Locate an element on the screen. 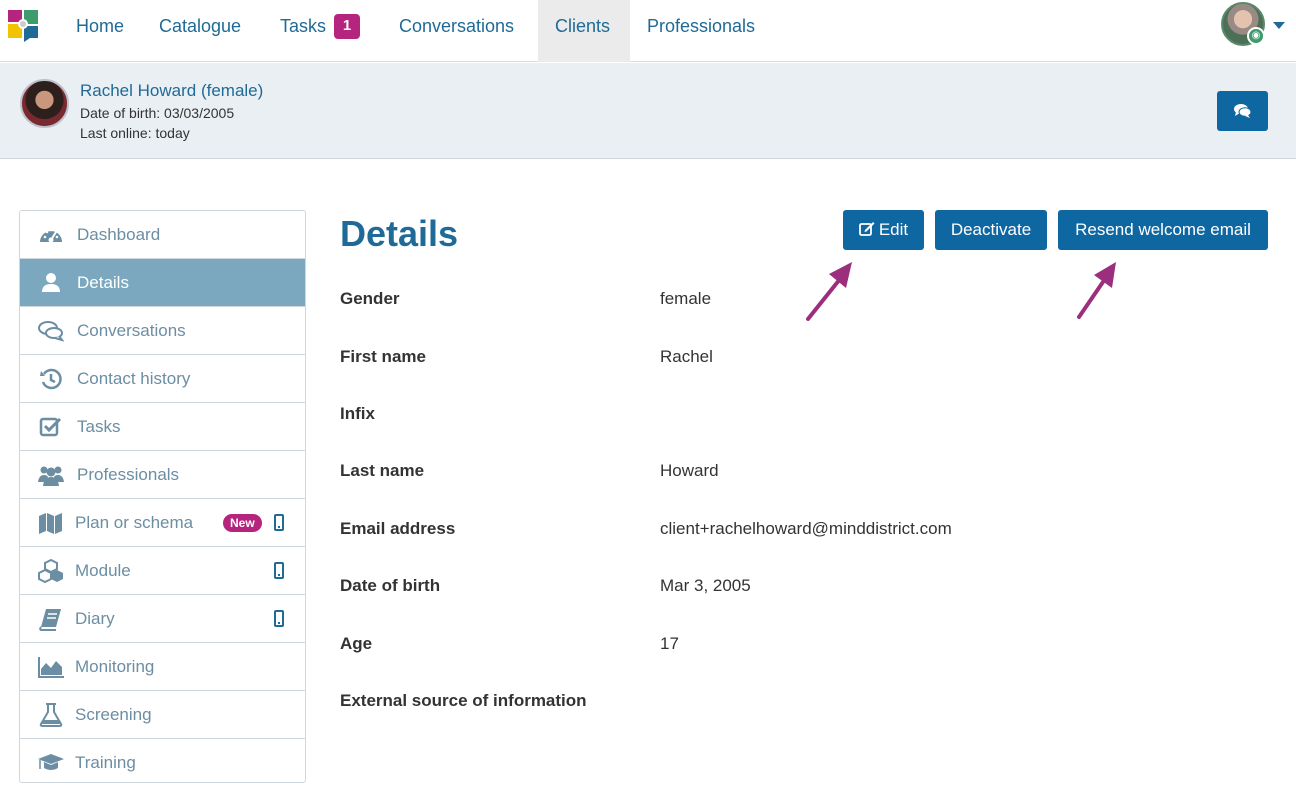 The image size is (1296, 791). dashboard-icon is located at coordinates (51, 235).